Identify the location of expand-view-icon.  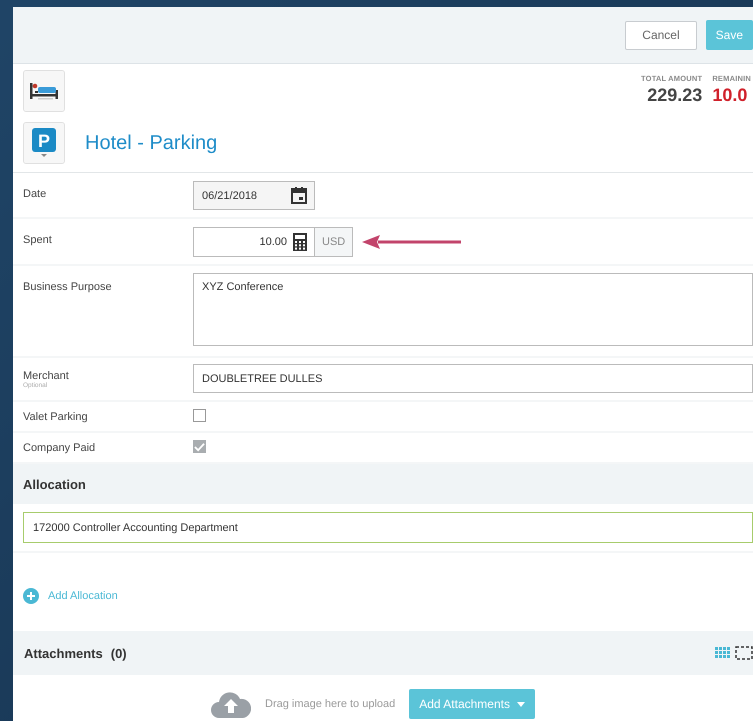
(744, 653).